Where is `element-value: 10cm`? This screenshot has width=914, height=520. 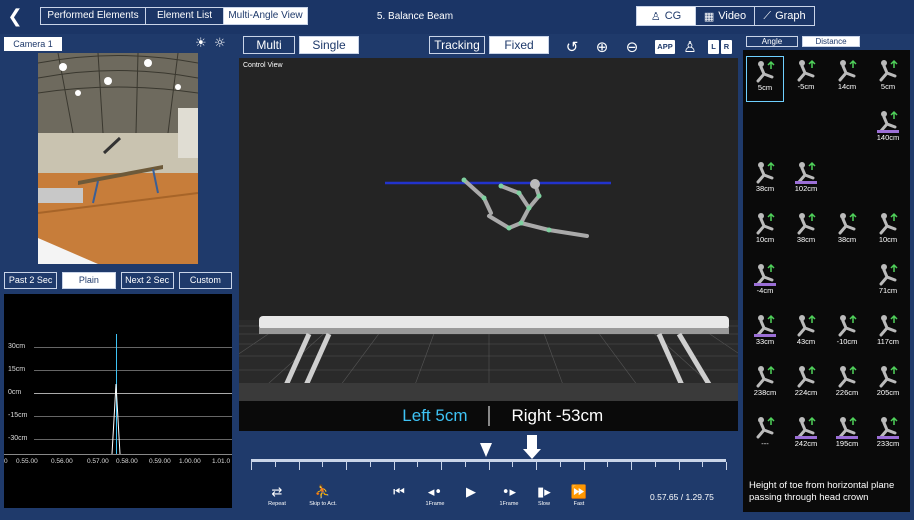
element-value: 10cm is located at coordinates (888, 239).